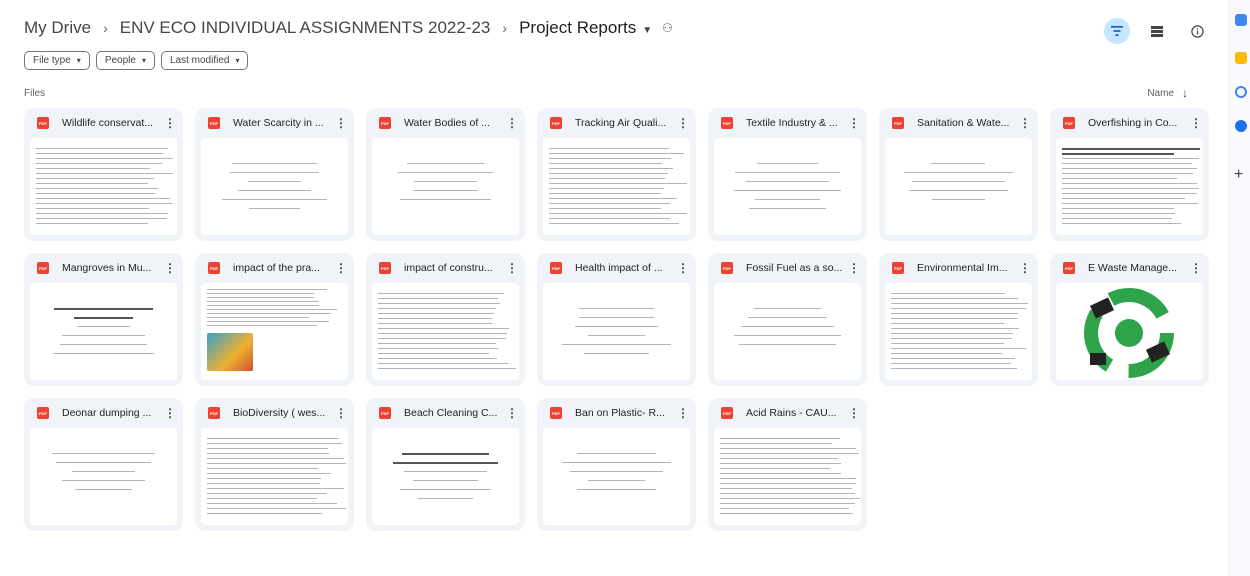 This screenshot has width=1250, height=576. I want to click on sort-label: Name, so click(1160, 93).